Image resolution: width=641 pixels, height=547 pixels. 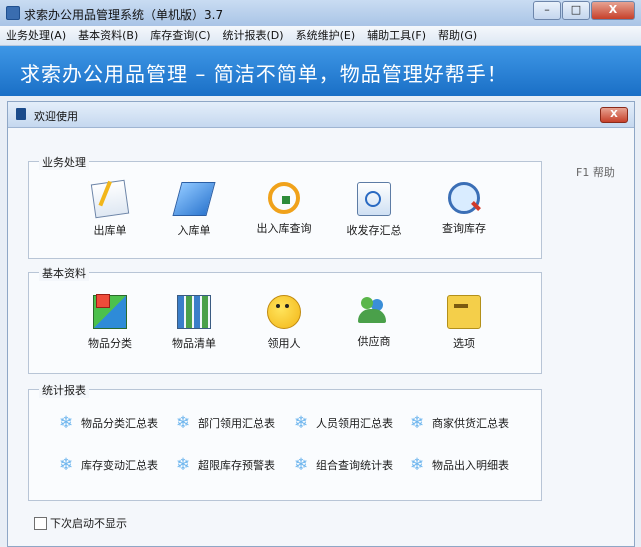 I want to click on window-title-bar: 求索办公用品管理系统（单机版）3.7 – □ X, so click(x=320, y=13).